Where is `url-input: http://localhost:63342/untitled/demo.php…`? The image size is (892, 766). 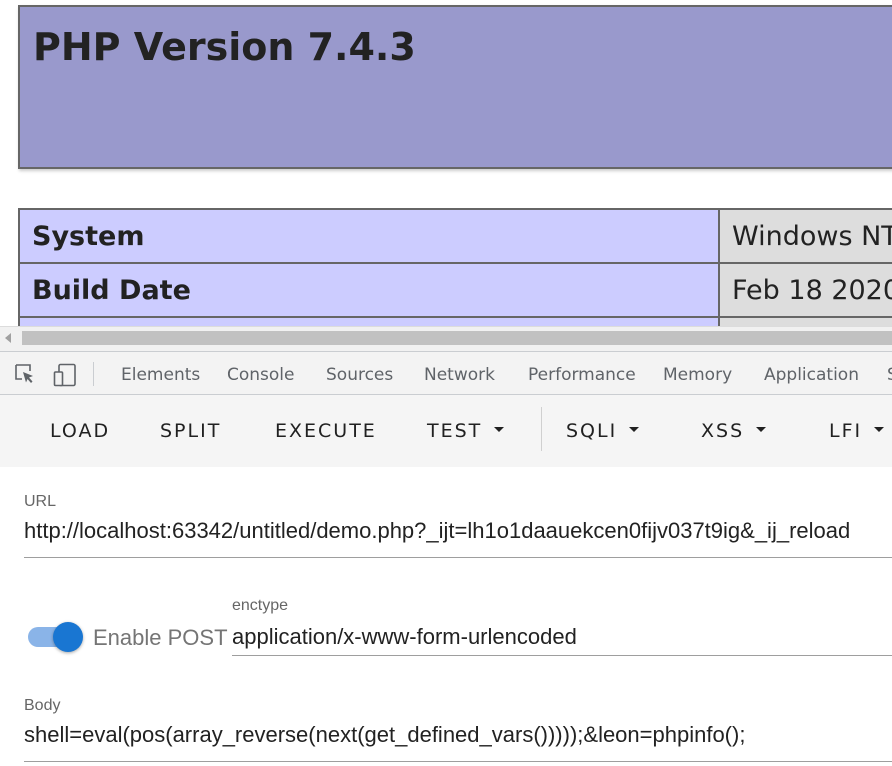
url-input: http://localhost:63342/untitled/demo.php… is located at coordinates (437, 531).